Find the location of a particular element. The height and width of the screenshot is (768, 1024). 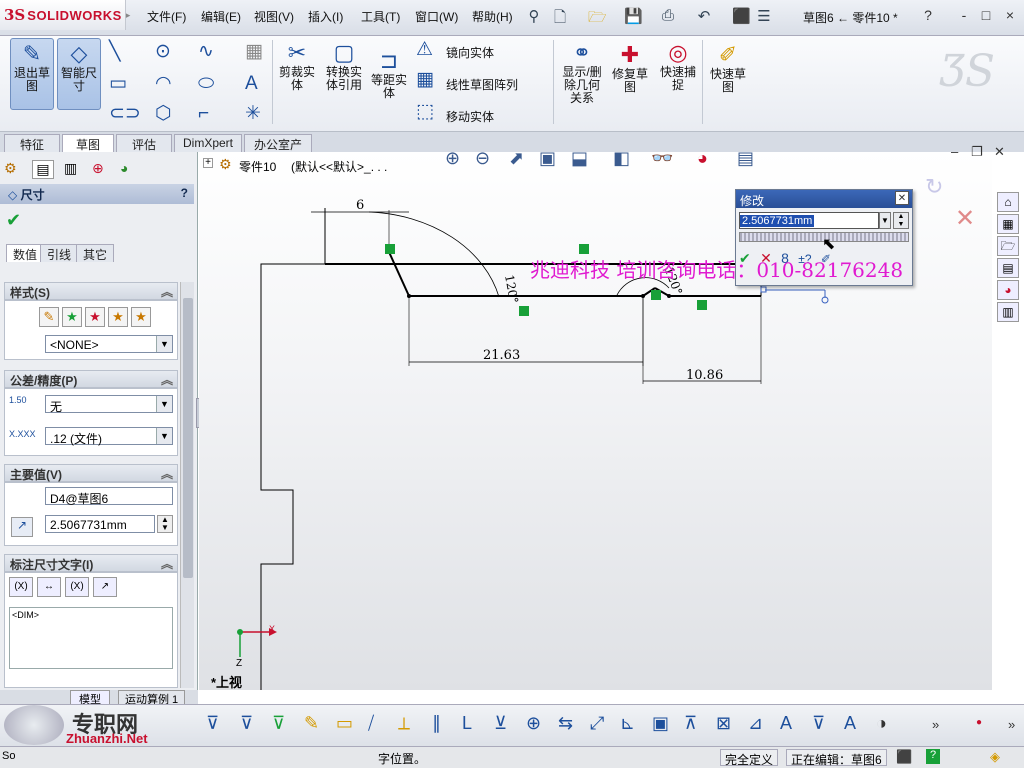

tab-features: 特征 is located at coordinates (32, 143).